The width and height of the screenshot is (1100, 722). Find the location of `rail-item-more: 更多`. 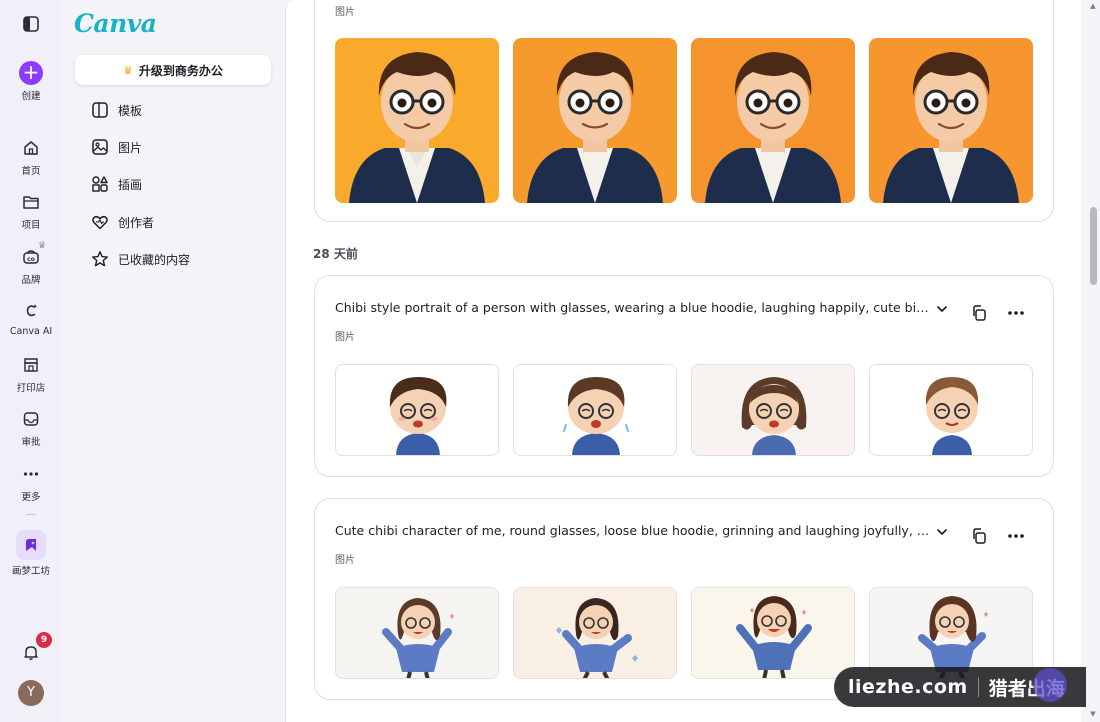

rail-item-more: 更多 is located at coordinates (31, 482).